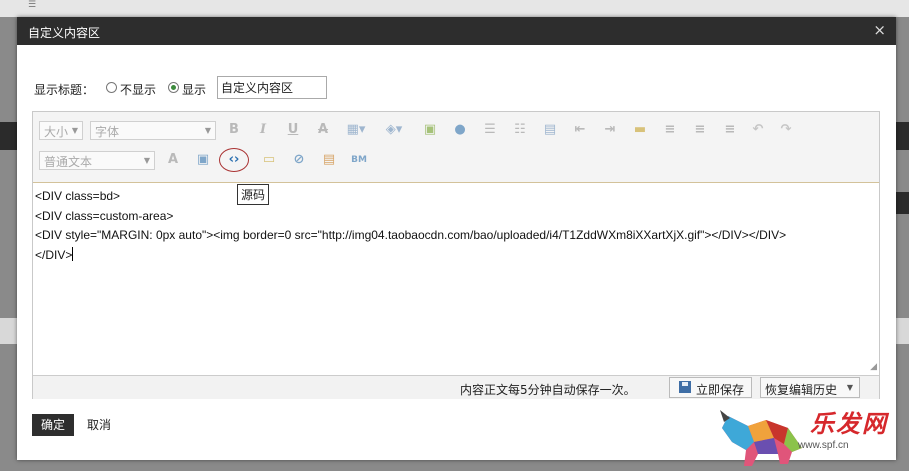 This screenshot has width=909, height=471. Describe the element at coordinates (293, 130) in the screenshot. I see `underline-icon: U` at that location.